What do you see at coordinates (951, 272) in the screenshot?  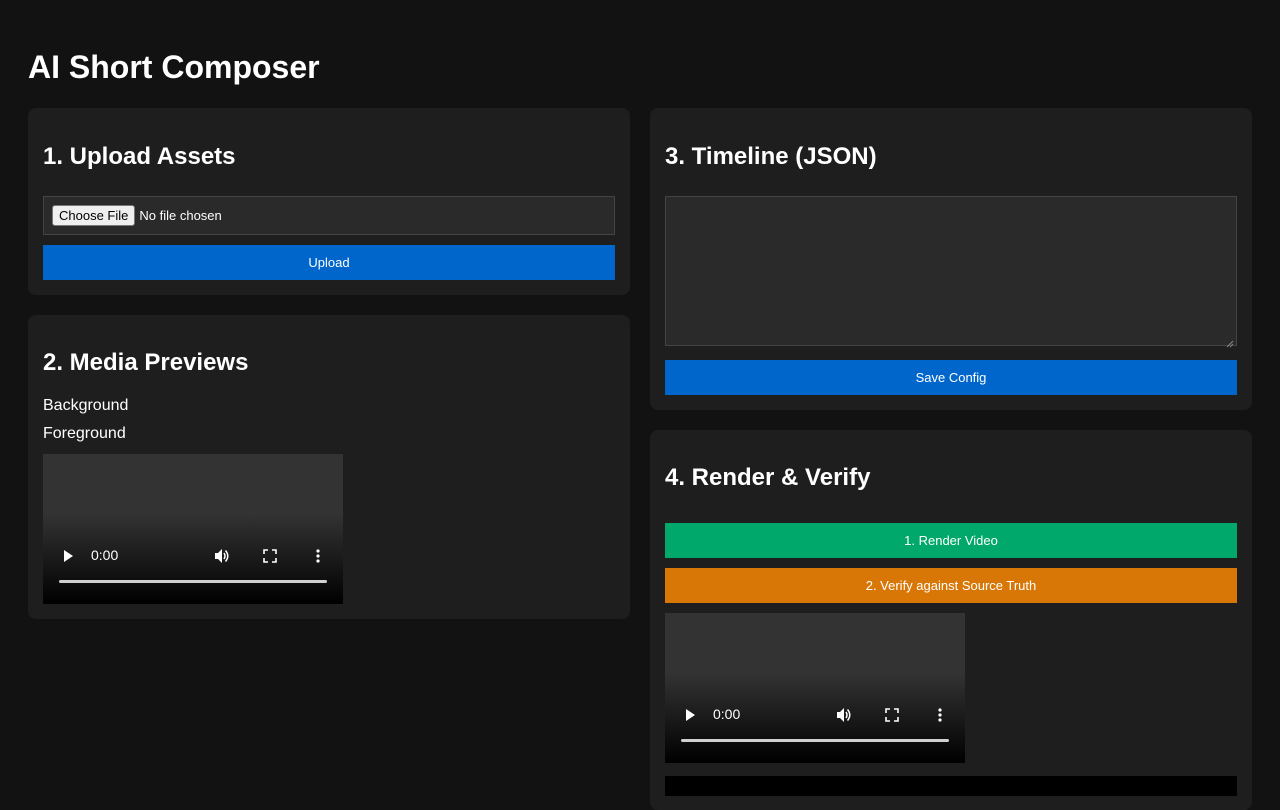 I see `timeline-json-textarea` at bounding box center [951, 272].